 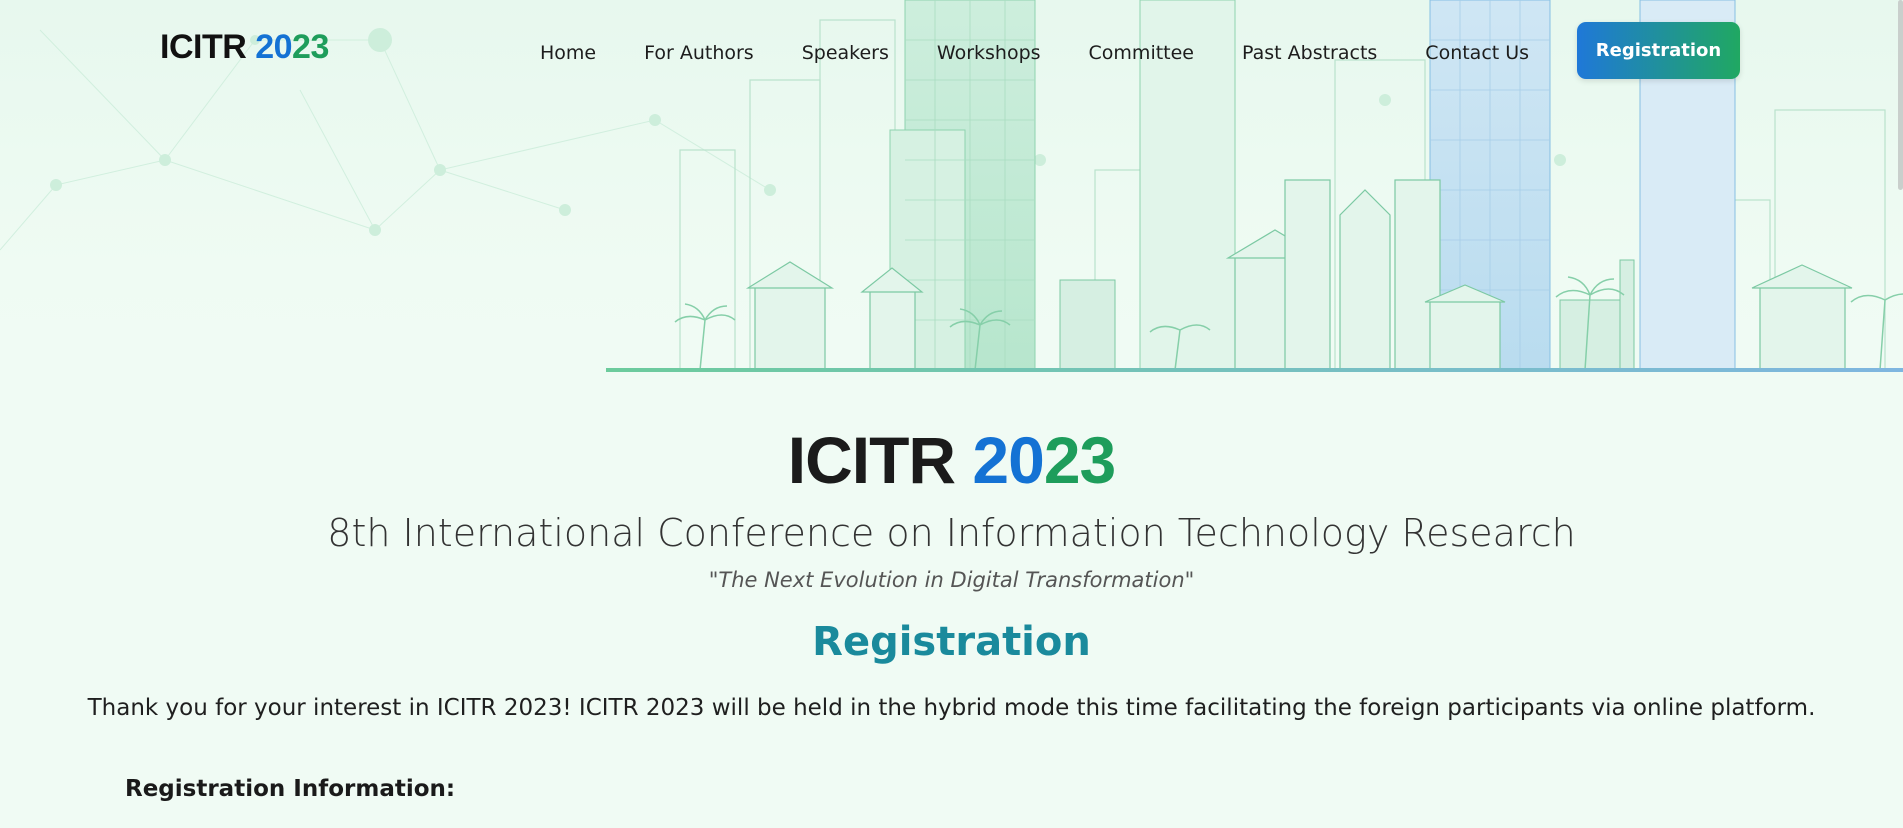 What do you see at coordinates (699, 53) in the screenshot?
I see `nav-for-authors: For Authors` at bounding box center [699, 53].